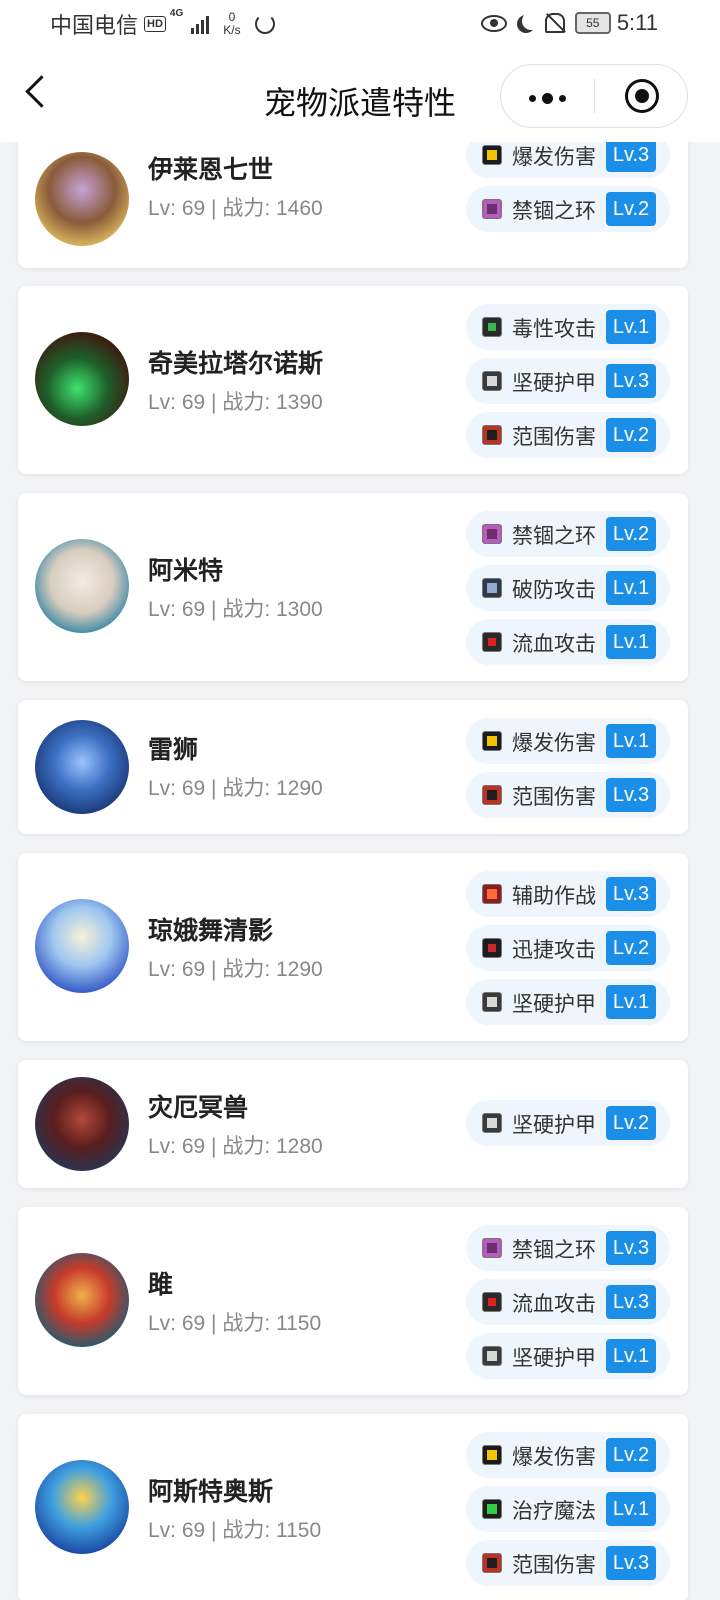  I want to click on trait-pill: 爆发伤害 Lv.2, so click(568, 1455).